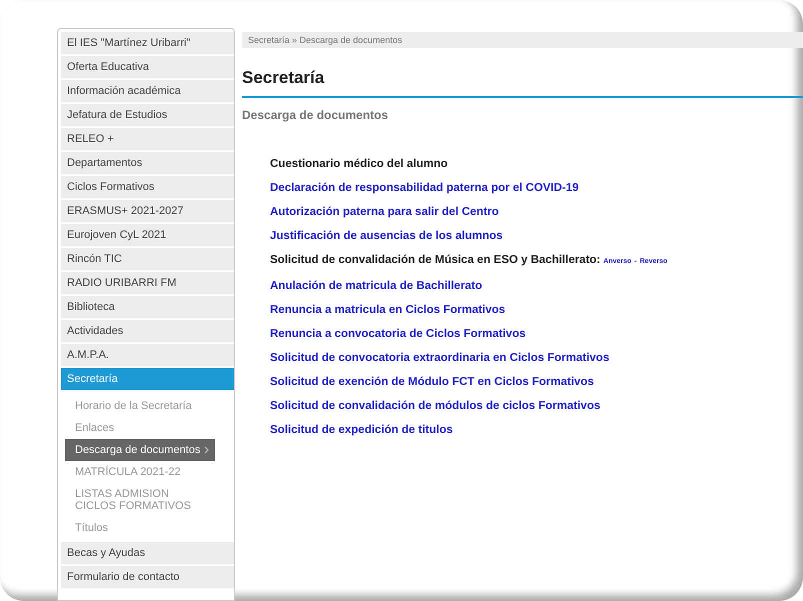 The height and width of the screenshot is (601, 803). I want to click on document-label: Solicitud de convalidación de Música en ESO y Bachillerato:, so click(435, 260).